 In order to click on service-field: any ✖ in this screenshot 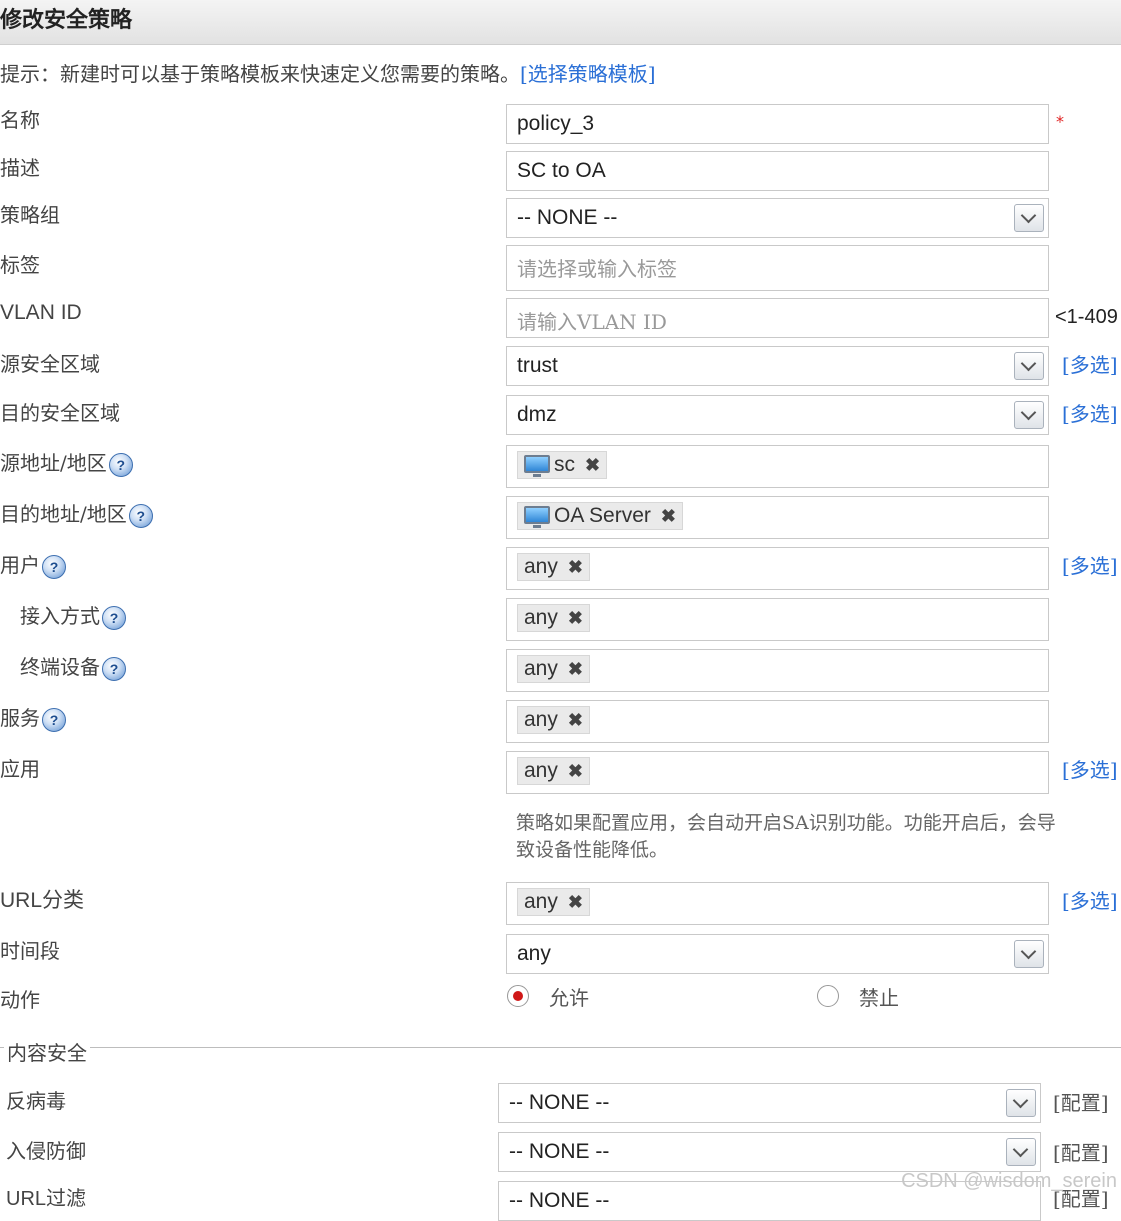, I will do `click(777, 721)`.